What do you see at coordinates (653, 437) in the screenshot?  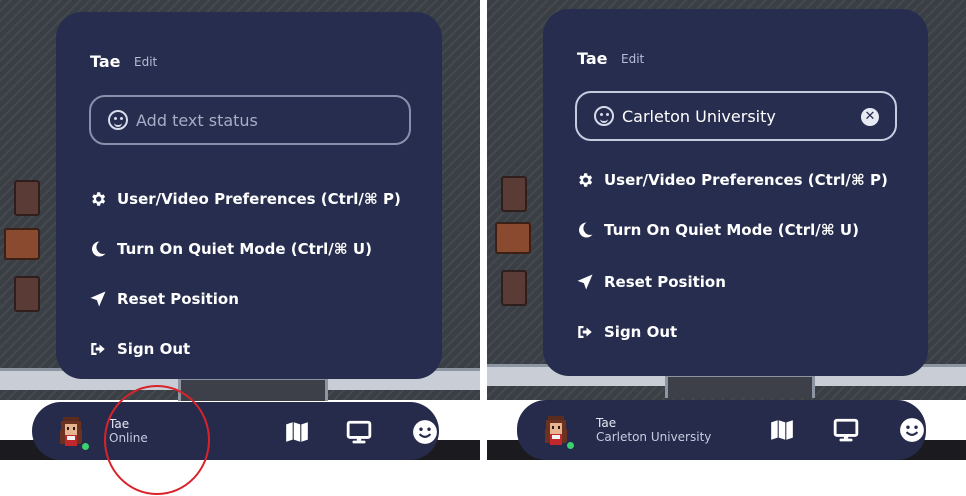 I see `bar-user-status: Carleton University` at bounding box center [653, 437].